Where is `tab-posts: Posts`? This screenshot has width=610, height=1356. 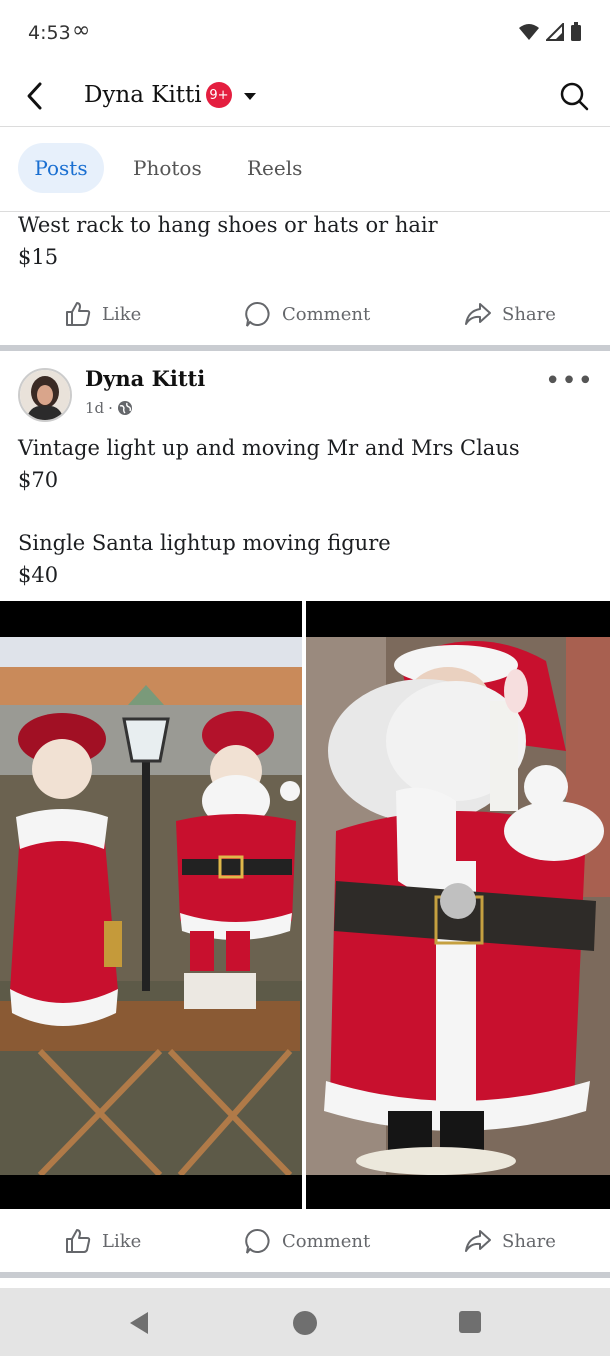 tab-posts: Posts is located at coordinates (61, 168).